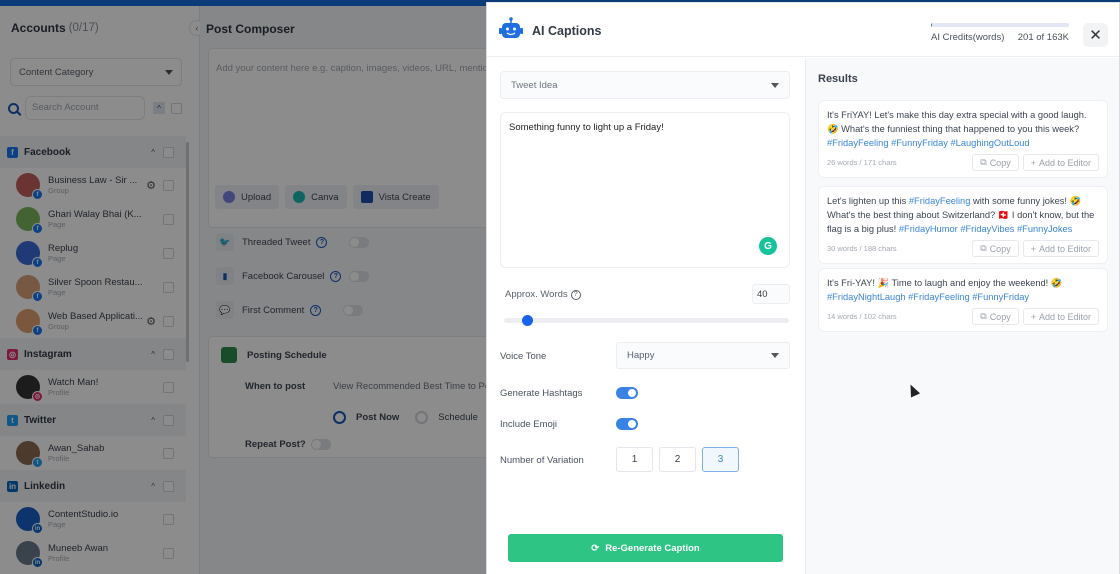 The width and height of the screenshot is (1120, 574). I want to click on credits-progress-bar, so click(1000, 25).